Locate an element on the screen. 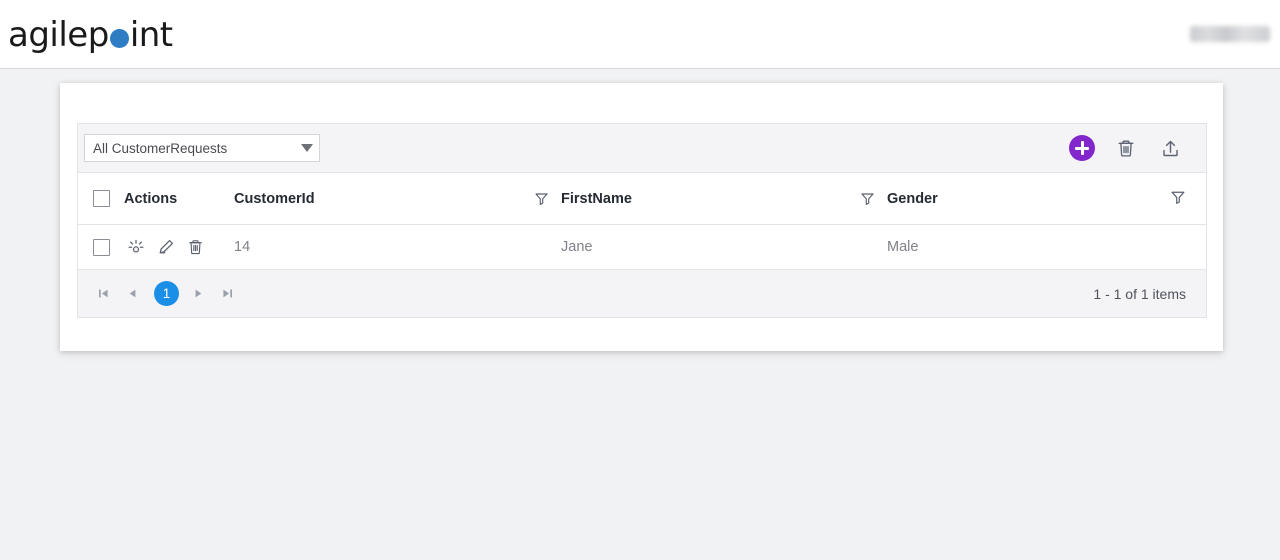 This screenshot has width=1280, height=560. grid-header-row: Actions CustomerId FirstName Gender is located at coordinates (642, 199).